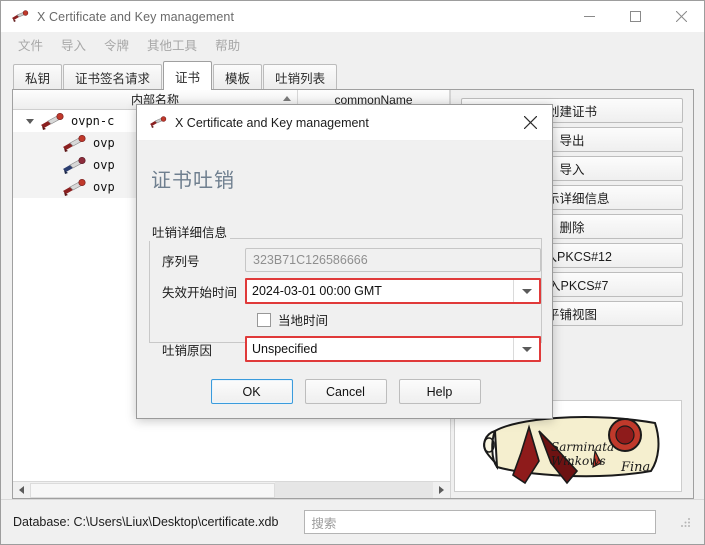  I want to click on close-icon, so click(530, 122).